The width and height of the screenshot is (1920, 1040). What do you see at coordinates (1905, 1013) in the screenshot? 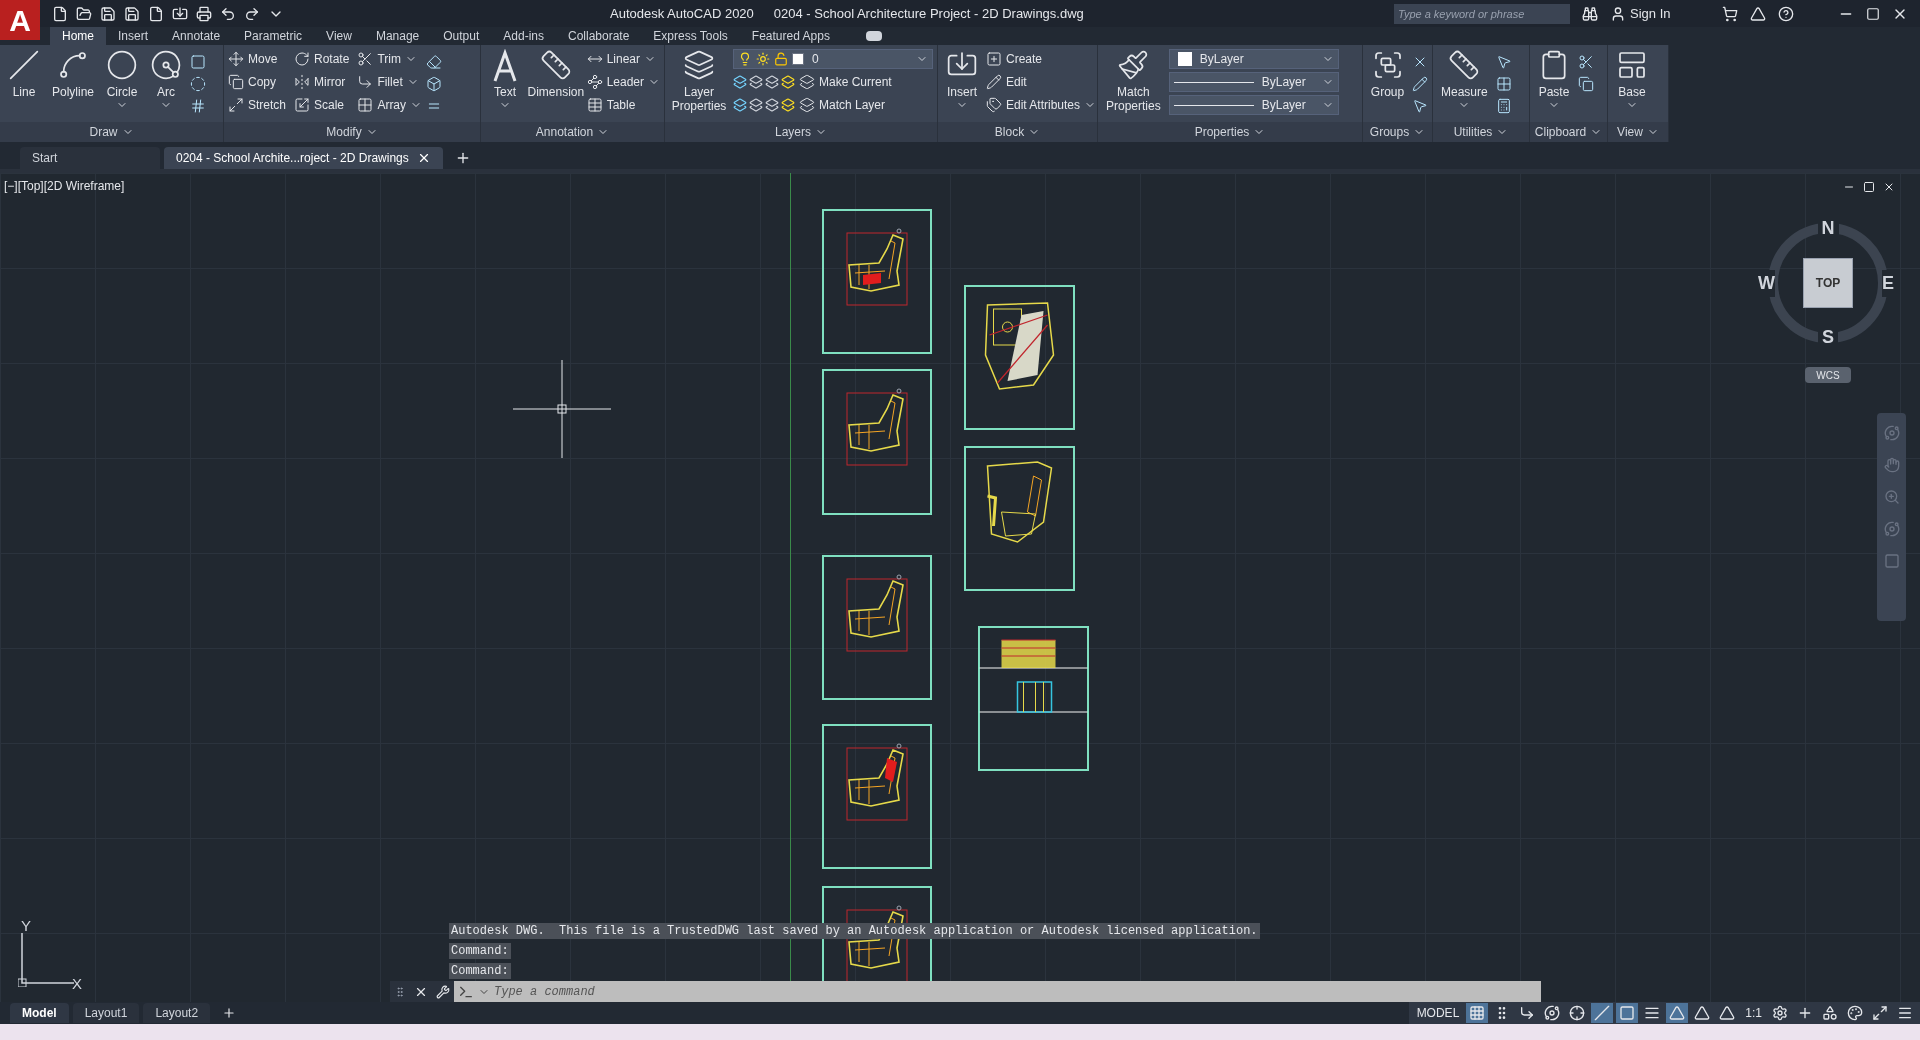
I see `menu-icon` at bounding box center [1905, 1013].